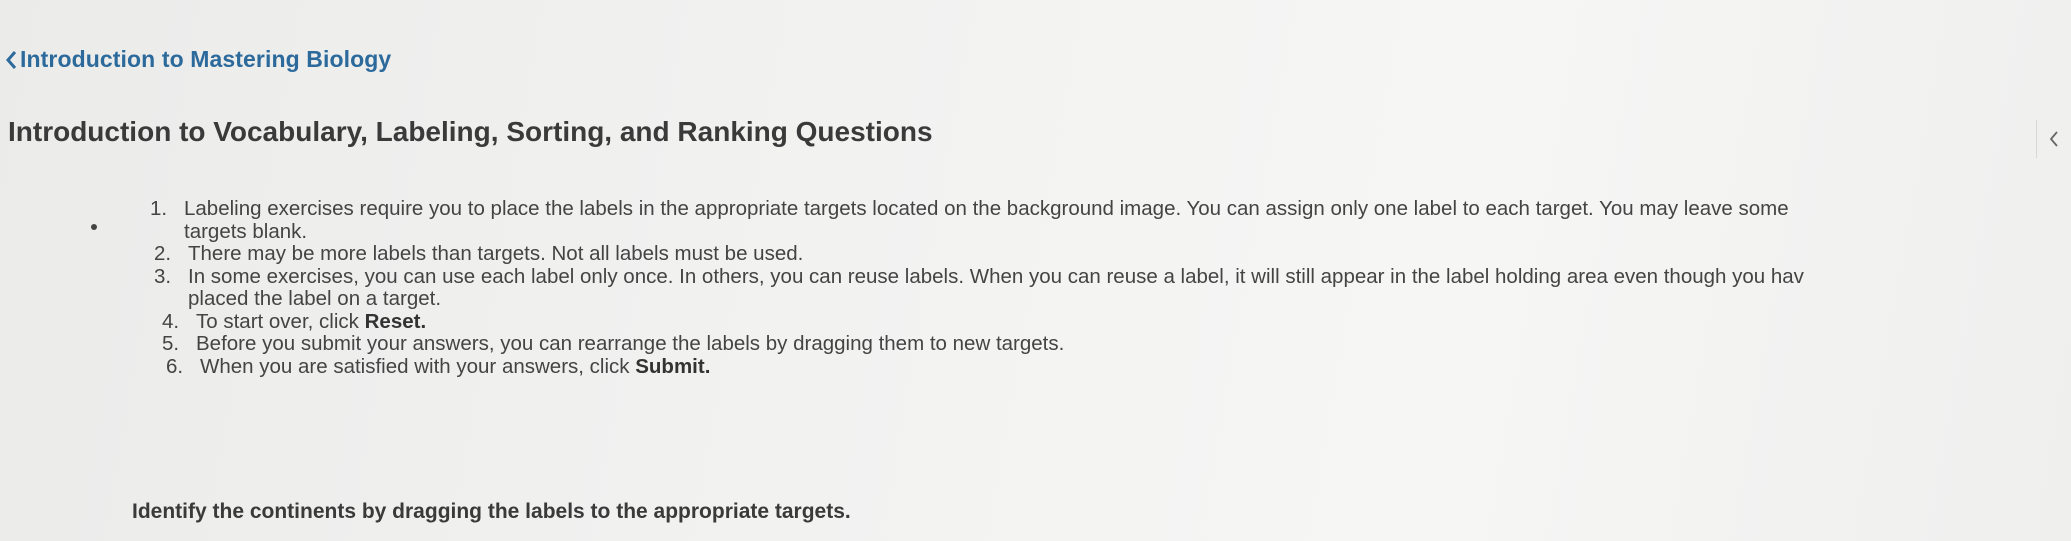 Image resolution: width=2071 pixels, height=541 pixels. I want to click on list-item: 4. To start over, click Reset., so click(1116, 321).